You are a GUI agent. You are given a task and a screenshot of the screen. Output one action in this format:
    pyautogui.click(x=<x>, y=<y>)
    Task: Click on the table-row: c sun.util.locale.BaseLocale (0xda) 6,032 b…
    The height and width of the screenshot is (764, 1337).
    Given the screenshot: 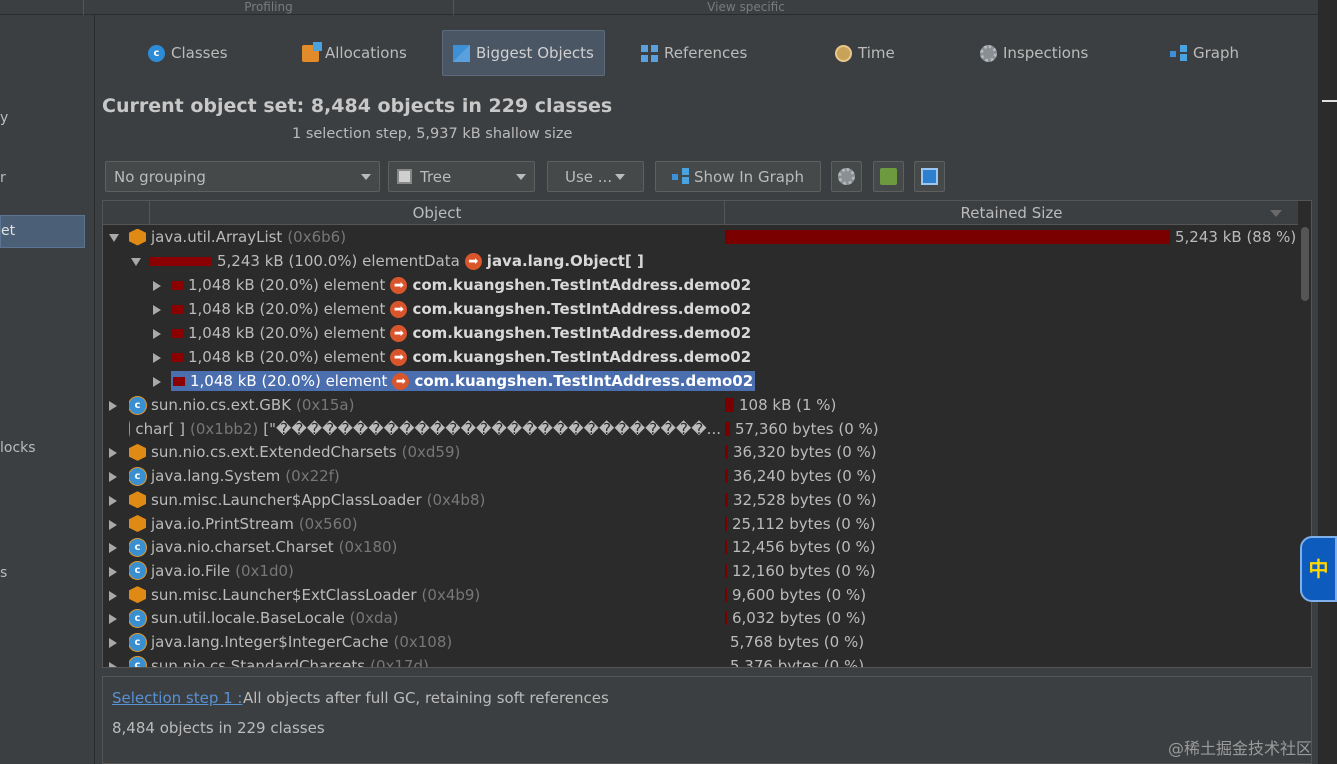 What is the action you would take?
    pyautogui.click(x=700, y=618)
    